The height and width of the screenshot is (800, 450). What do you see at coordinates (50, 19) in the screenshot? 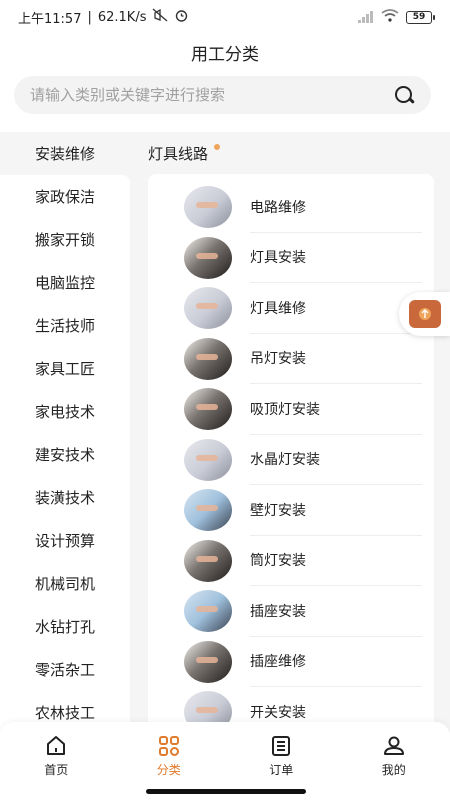
I see `status-time: 上午11:57` at bounding box center [50, 19].